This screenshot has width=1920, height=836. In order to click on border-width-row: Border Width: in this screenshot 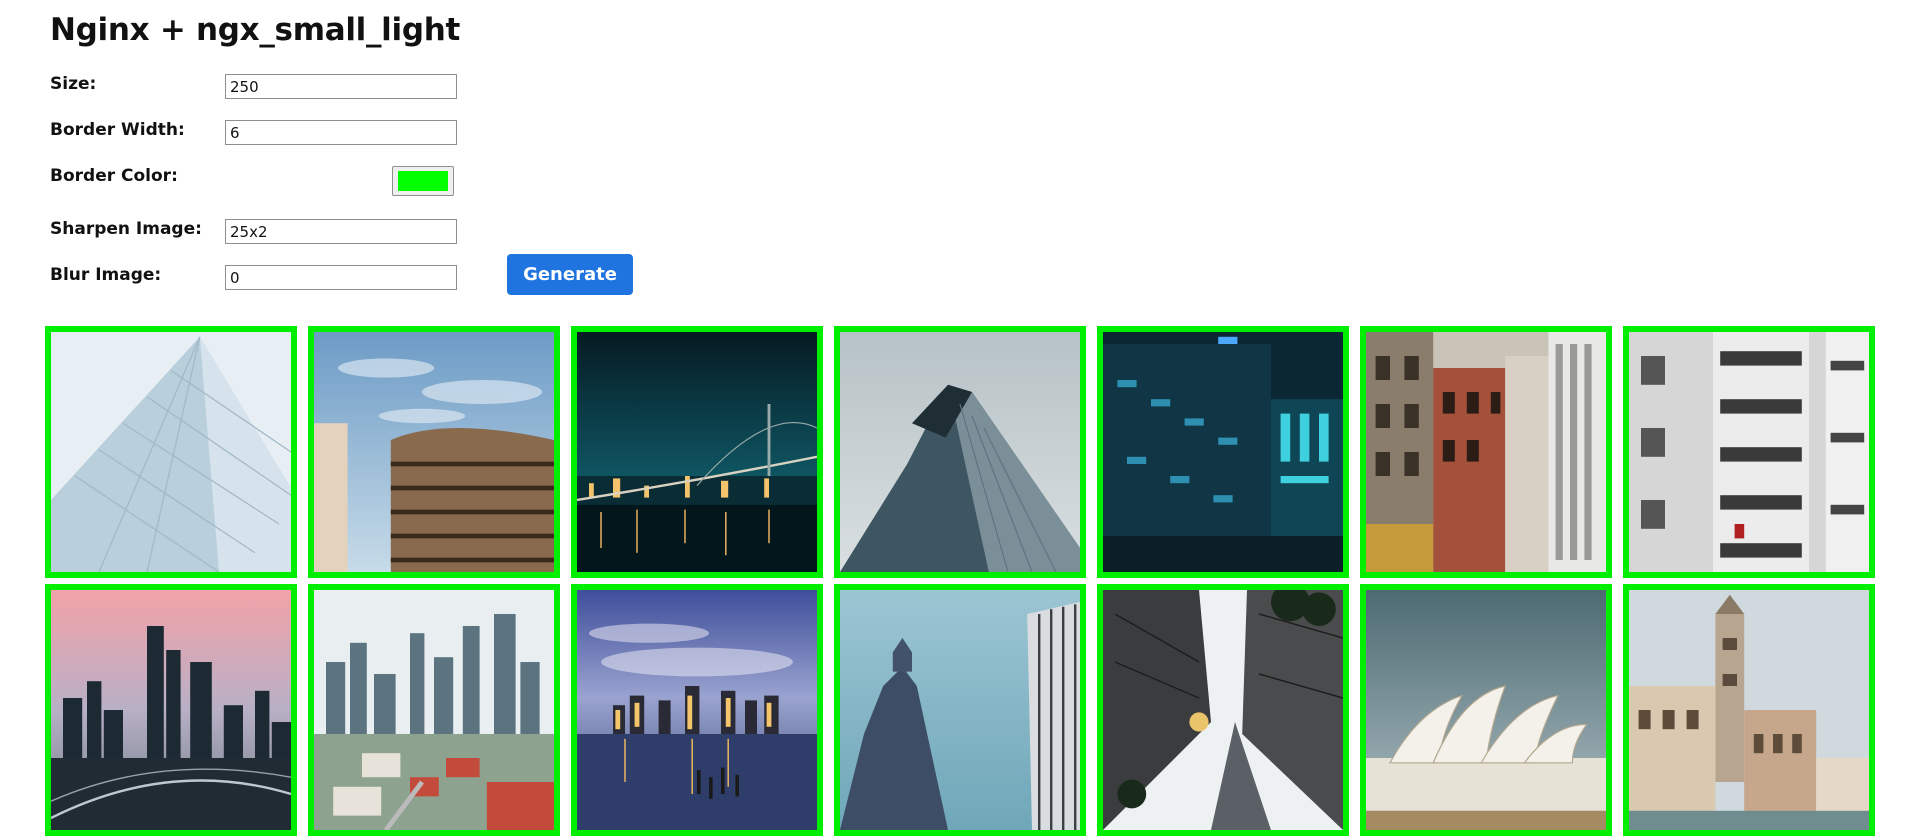, I will do `click(253, 132)`.